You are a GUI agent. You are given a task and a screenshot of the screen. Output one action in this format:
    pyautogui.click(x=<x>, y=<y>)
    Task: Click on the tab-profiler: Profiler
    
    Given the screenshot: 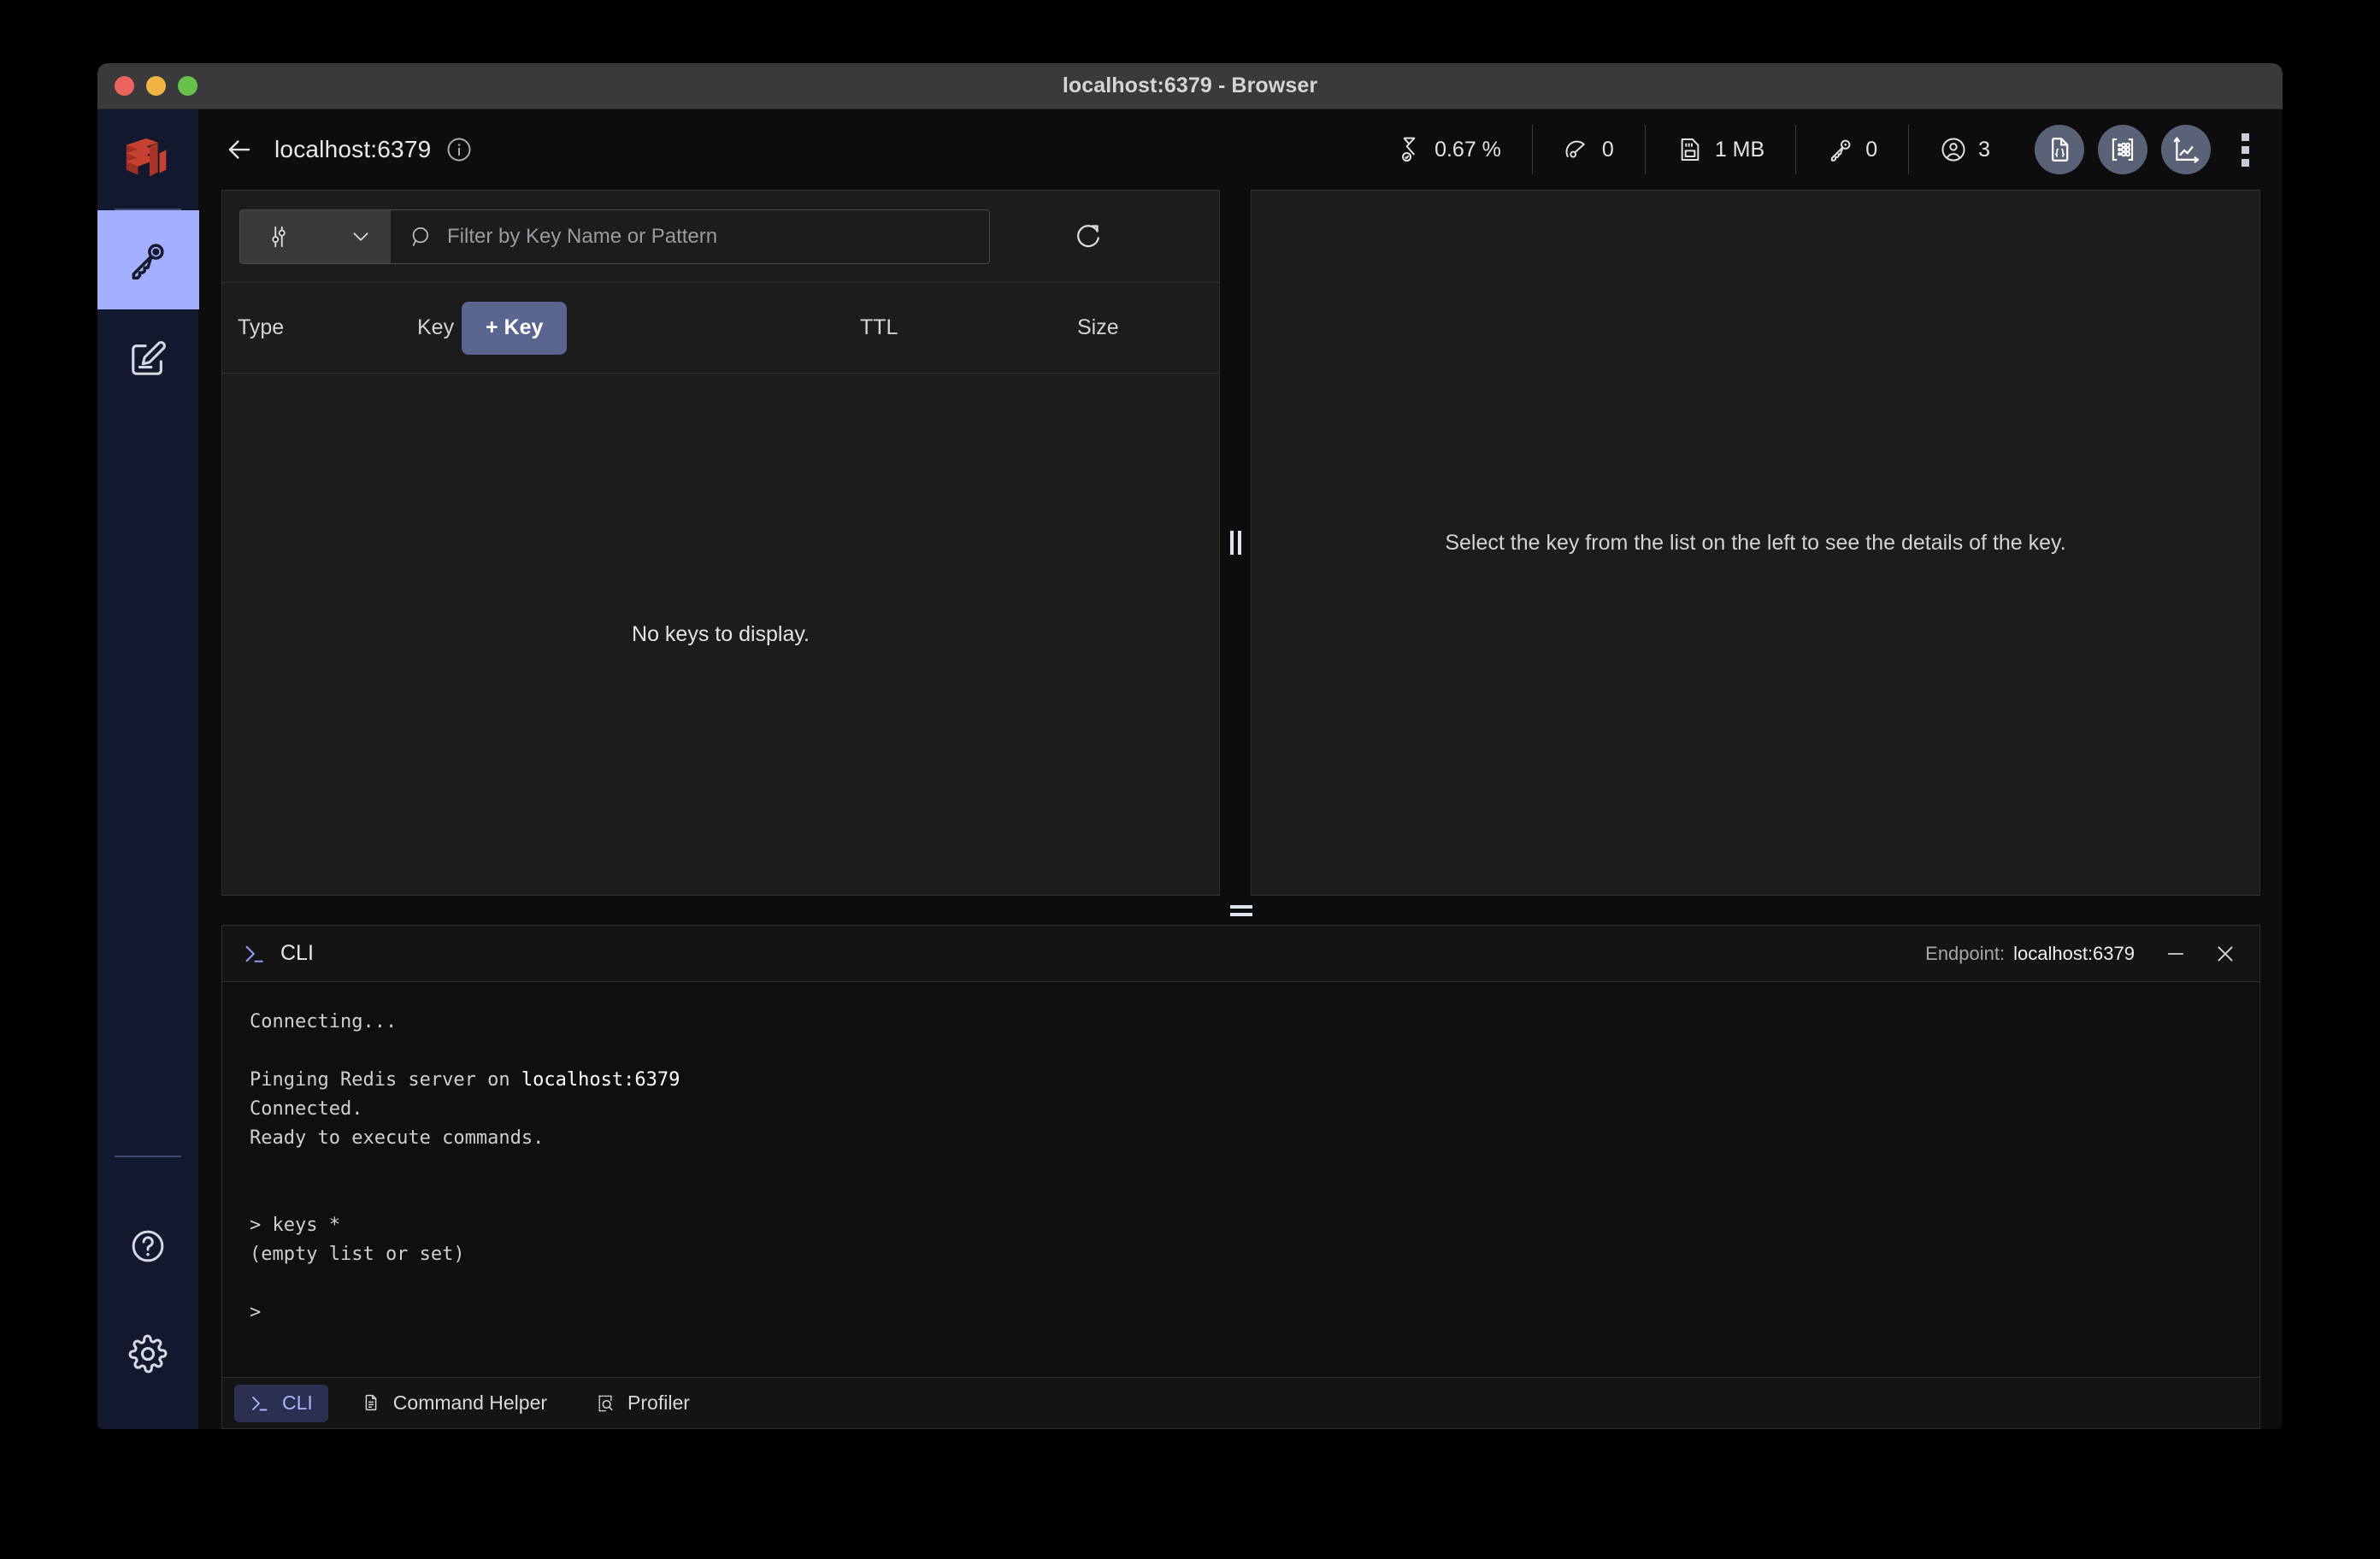 What is the action you would take?
    pyautogui.click(x=643, y=1403)
    